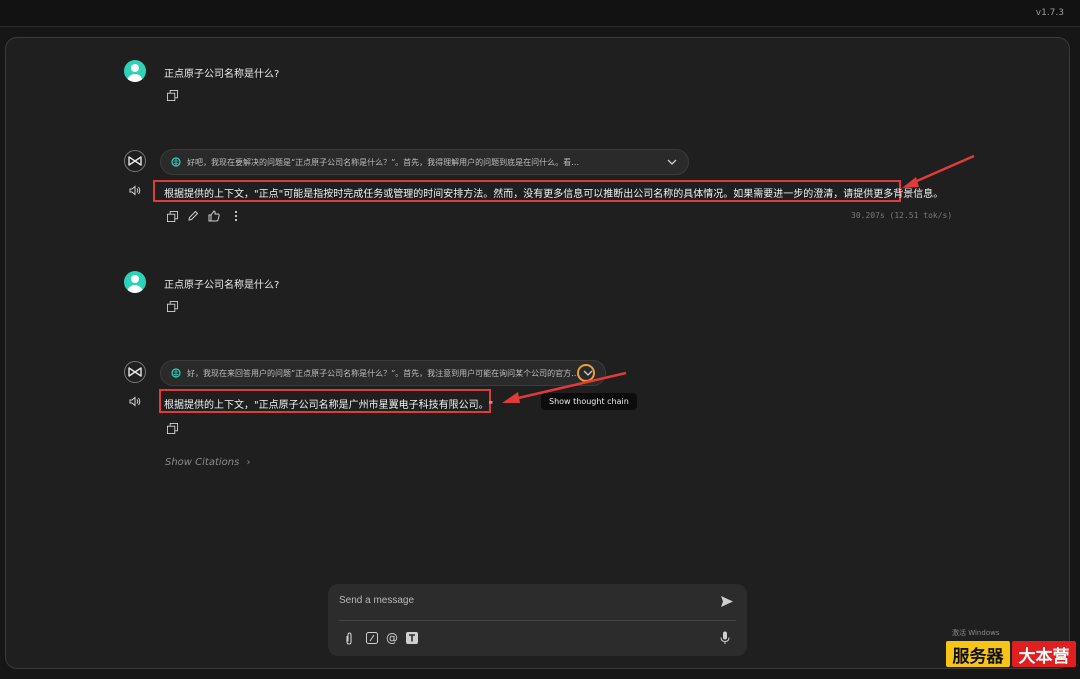 Image resolution: width=1080 pixels, height=679 pixels. Describe the element at coordinates (727, 601) in the screenshot. I see `send-icon` at that location.